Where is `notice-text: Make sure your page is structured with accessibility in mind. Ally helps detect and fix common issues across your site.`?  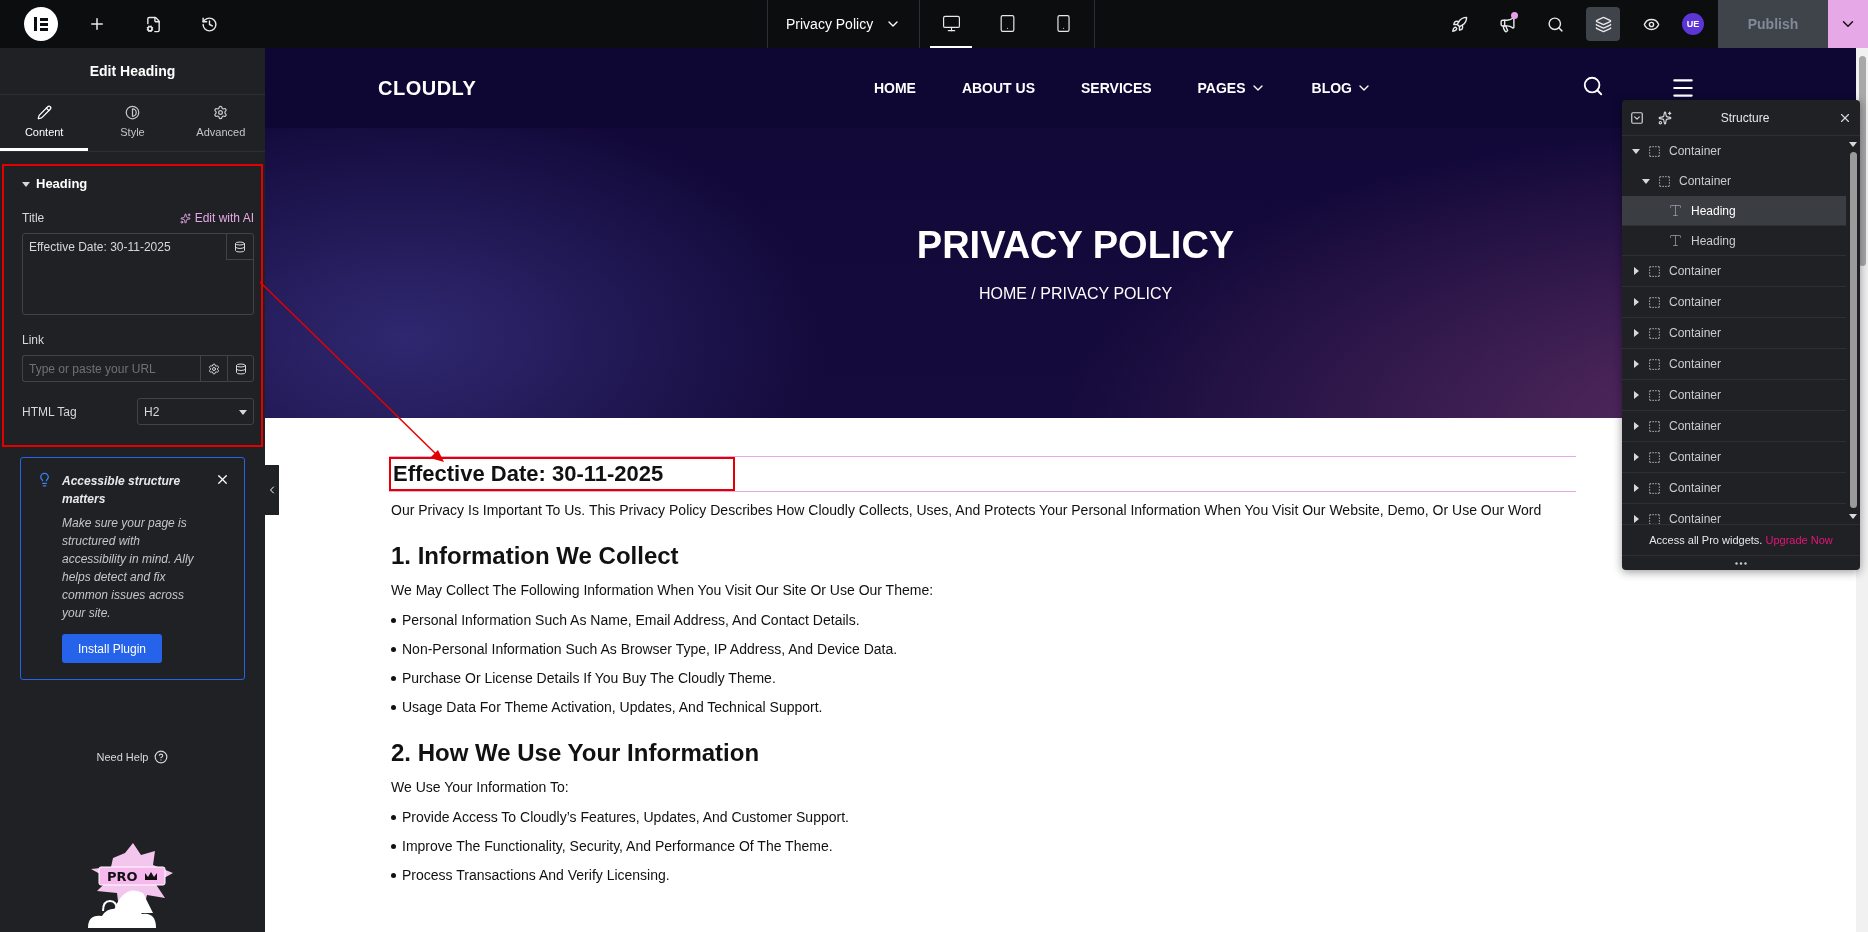
notice-text: Make sure your page is structured with accessibility in mind. Ally helps detect and fix common issues across your site. is located at coordinates (128, 568).